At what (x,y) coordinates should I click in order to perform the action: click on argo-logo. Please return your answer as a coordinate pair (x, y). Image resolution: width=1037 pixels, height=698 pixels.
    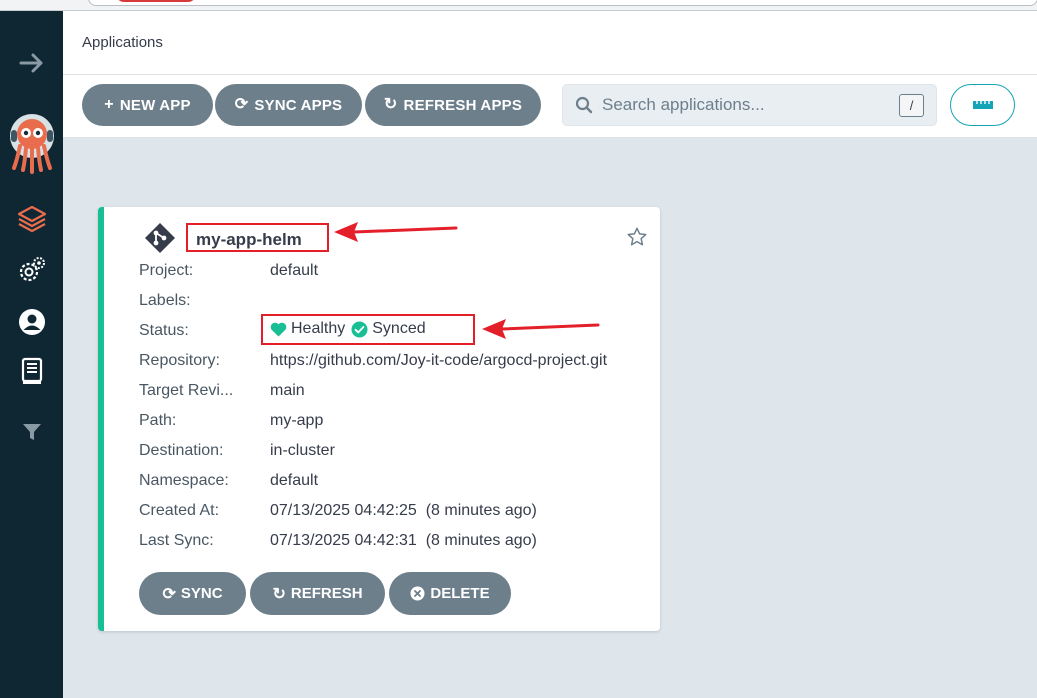
    Looking at the image, I should click on (31, 143).